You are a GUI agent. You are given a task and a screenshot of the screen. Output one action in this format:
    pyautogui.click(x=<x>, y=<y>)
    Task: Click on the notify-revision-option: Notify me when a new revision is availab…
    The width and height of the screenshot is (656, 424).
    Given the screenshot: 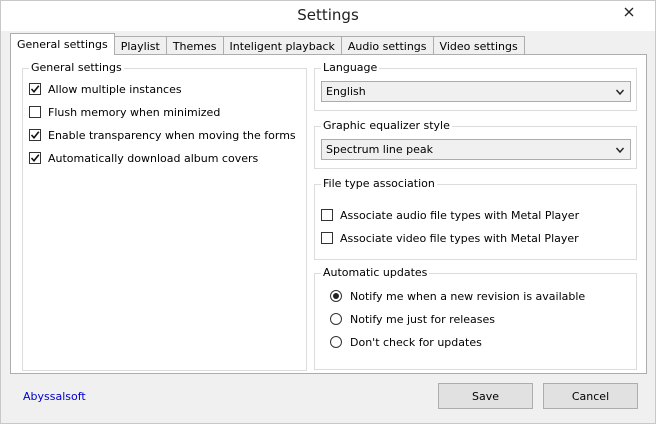 What is the action you would take?
    pyautogui.click(x=457, y=296)
    